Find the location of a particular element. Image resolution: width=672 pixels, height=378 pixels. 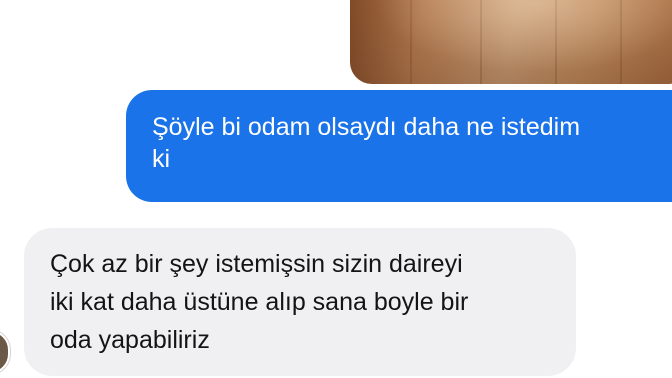

shared-photo is located at coordinates (511, 42).